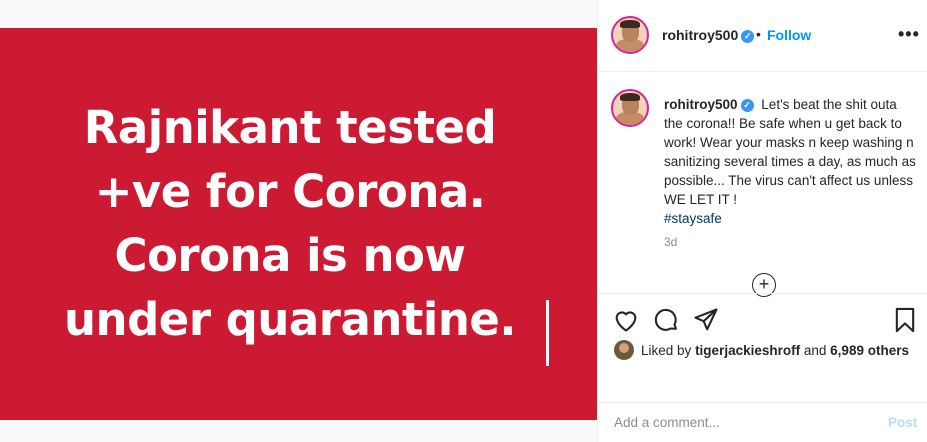  Describe the element at coordinates (747, 350) in the screenshot. I see `liker-username: tigerjackieshroff` at that location.